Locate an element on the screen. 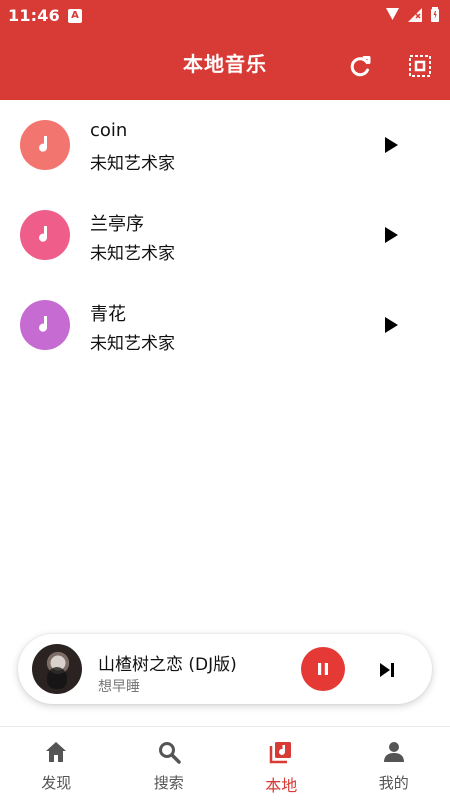  status-bar: 11:46 A is located at coordinates (225, 16).